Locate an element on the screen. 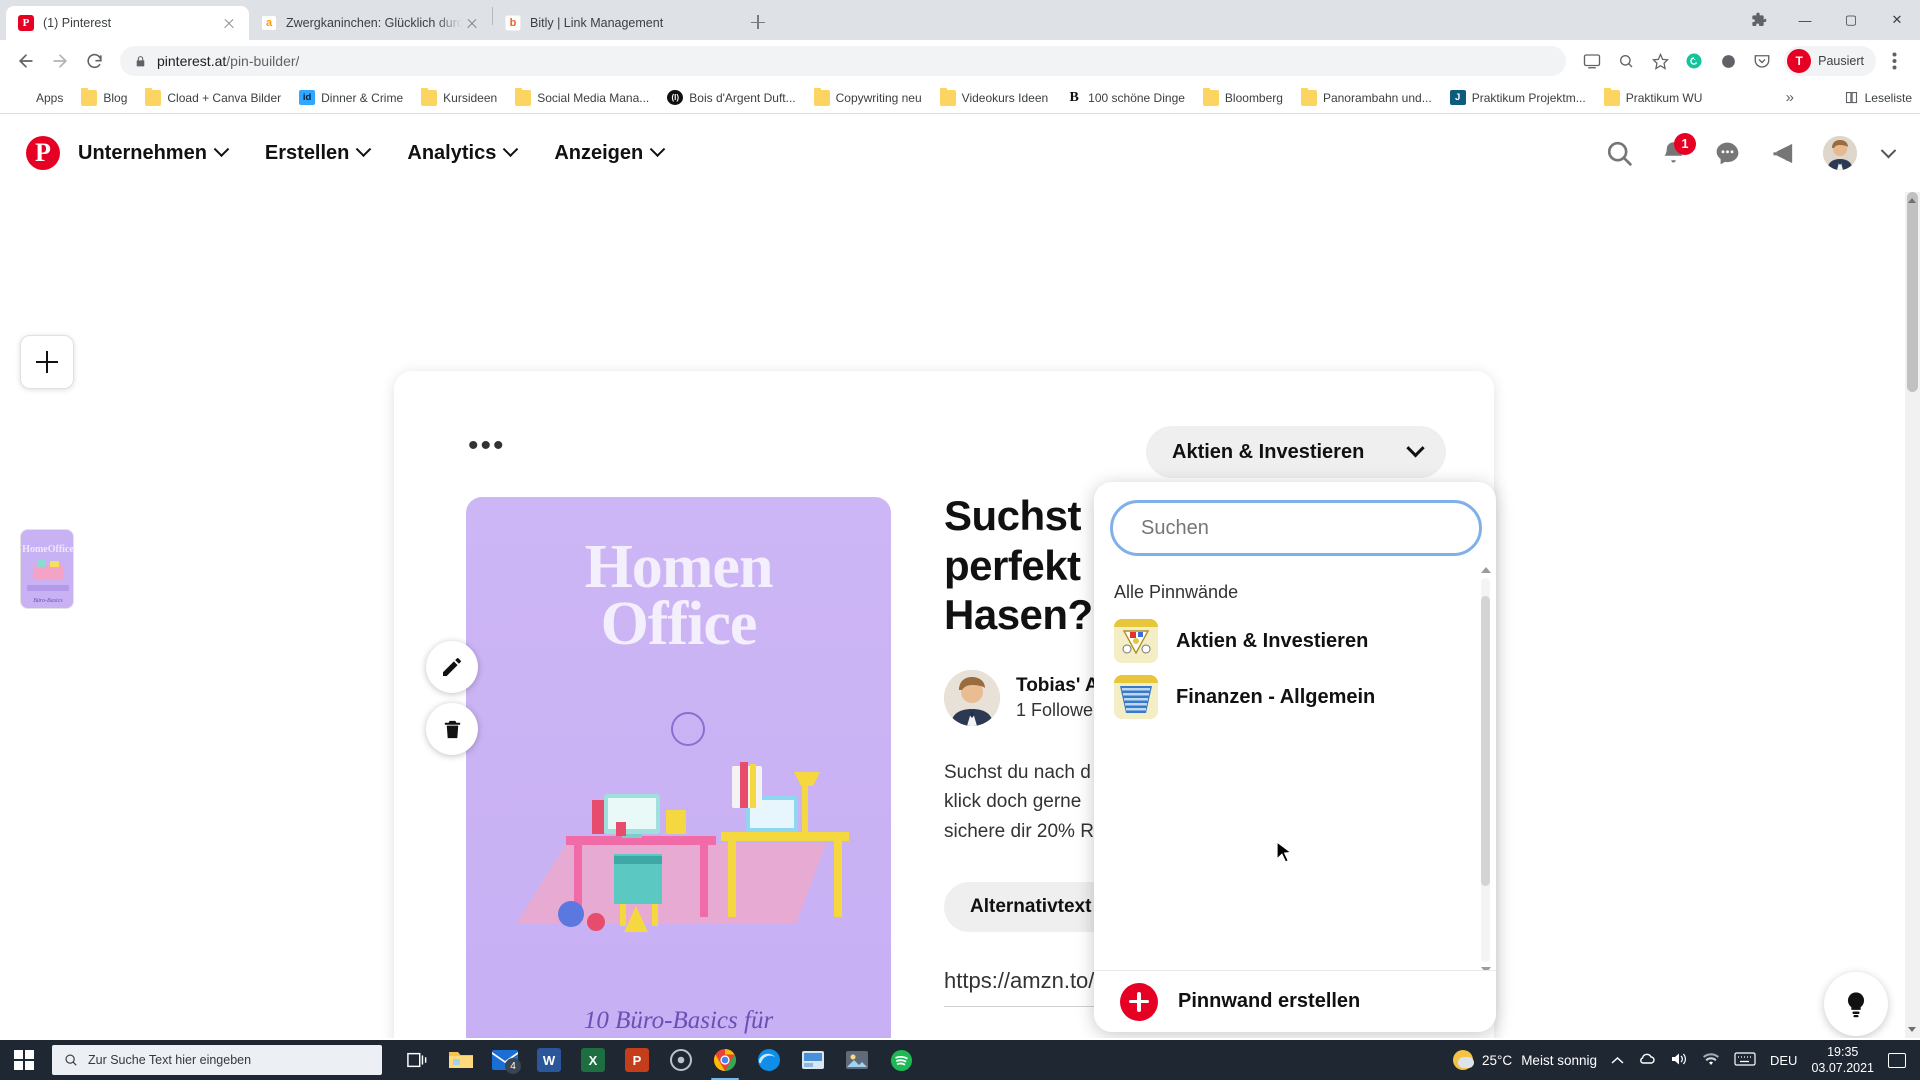 The image size is (1920, 1080). close-window-button: ✕ is located at coordinates (1897, 20).